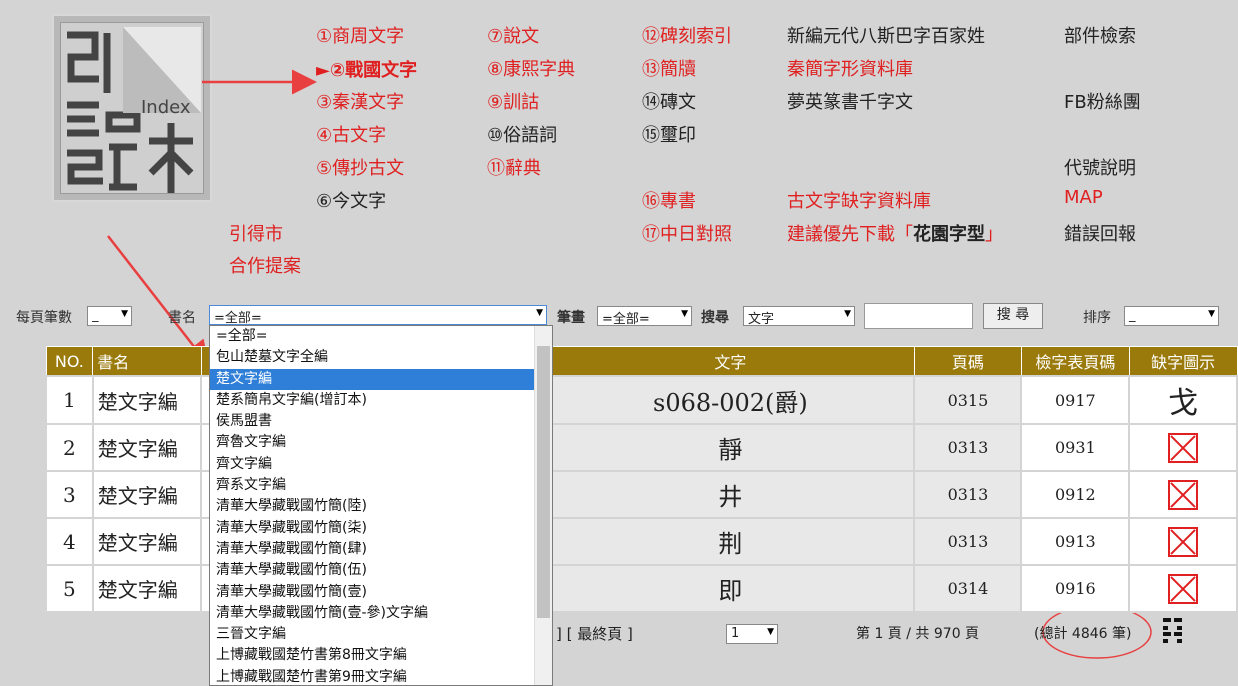  I want to click on nav-code-explanation: 代號說明, so click(1100, 167).